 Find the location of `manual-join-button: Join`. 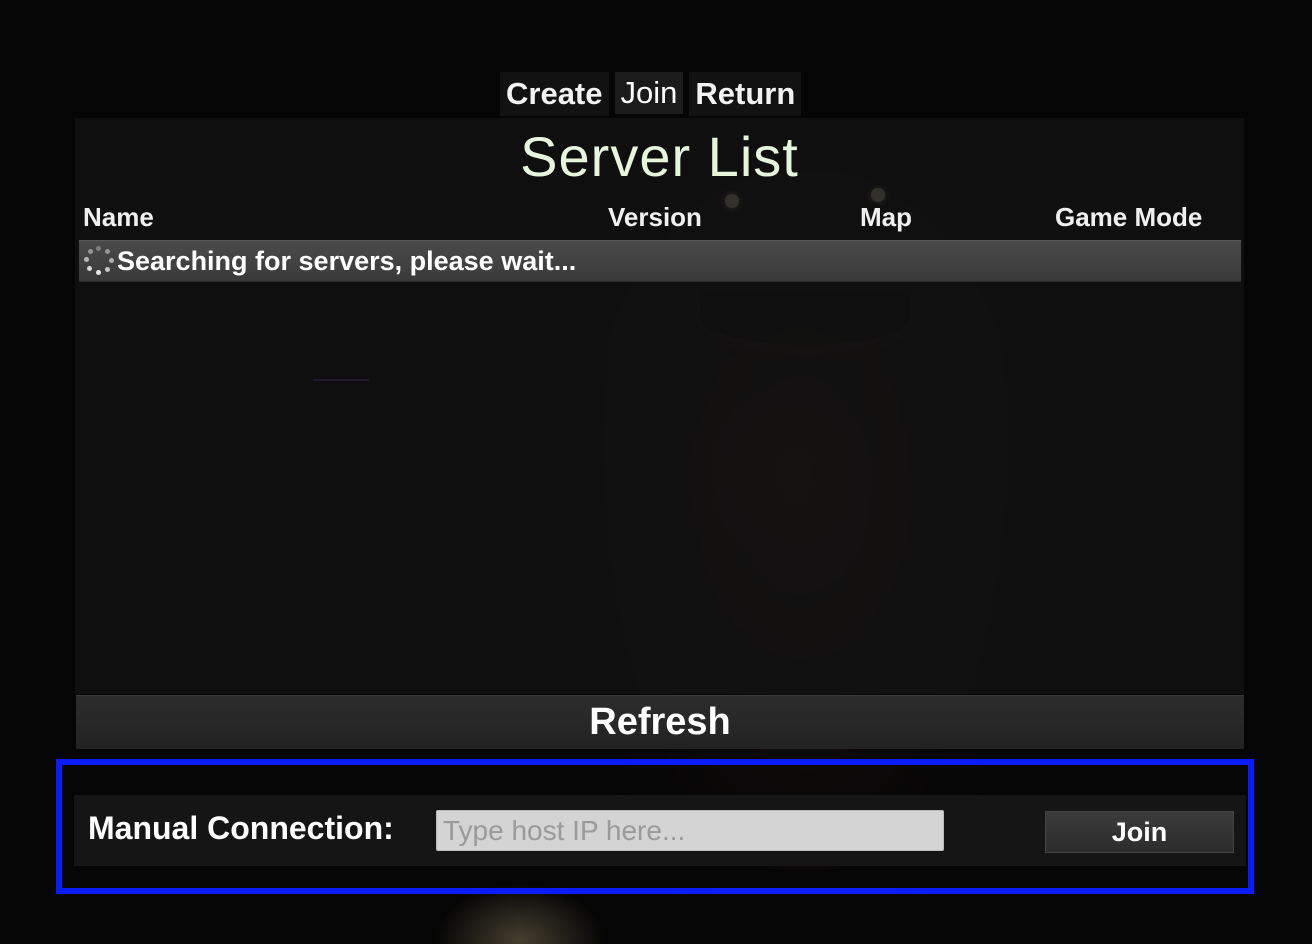

manual-join-button: Join is located at coordinates (1139, 832).